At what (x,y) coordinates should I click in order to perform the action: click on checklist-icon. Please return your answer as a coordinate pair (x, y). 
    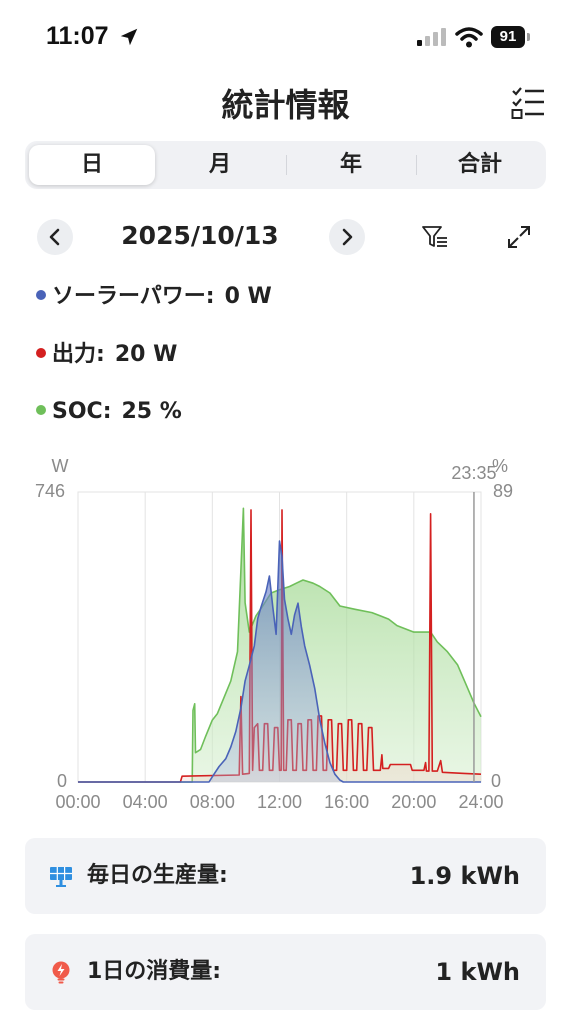
    Looking at the image, I should click on (528, 103).